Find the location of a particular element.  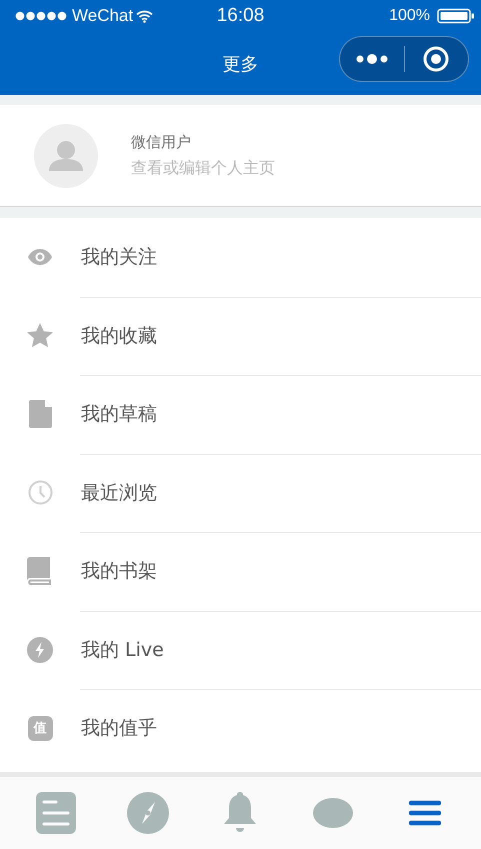

menu-label: 我的收藏 is located at coordinates (119, 336).